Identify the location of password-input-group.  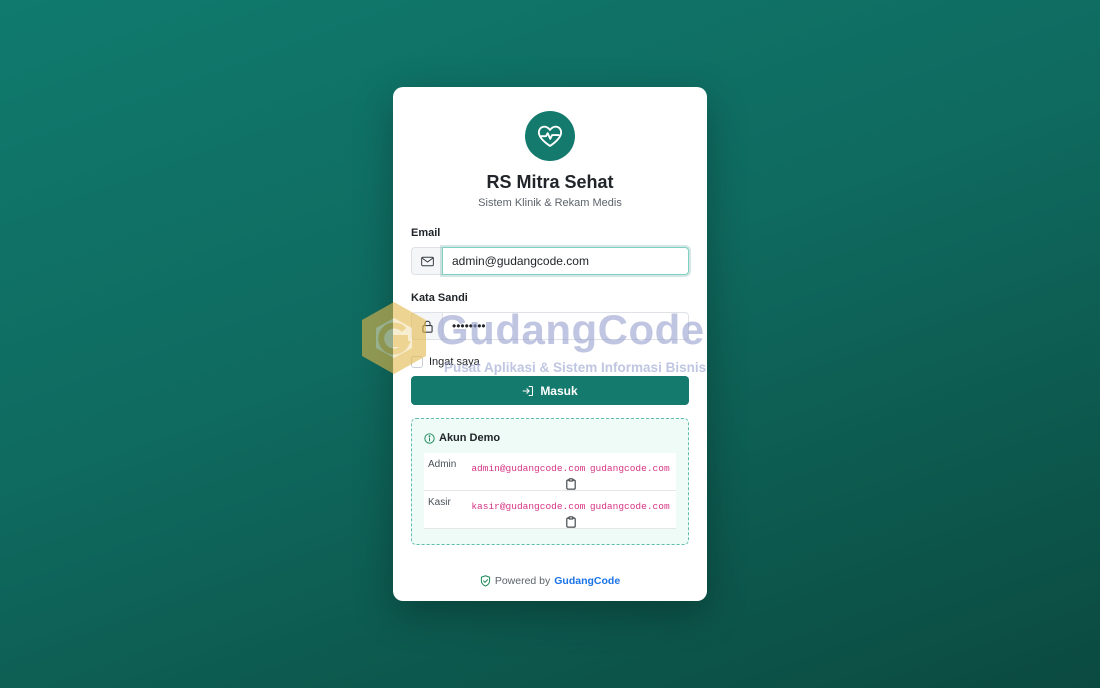
(550, 326).